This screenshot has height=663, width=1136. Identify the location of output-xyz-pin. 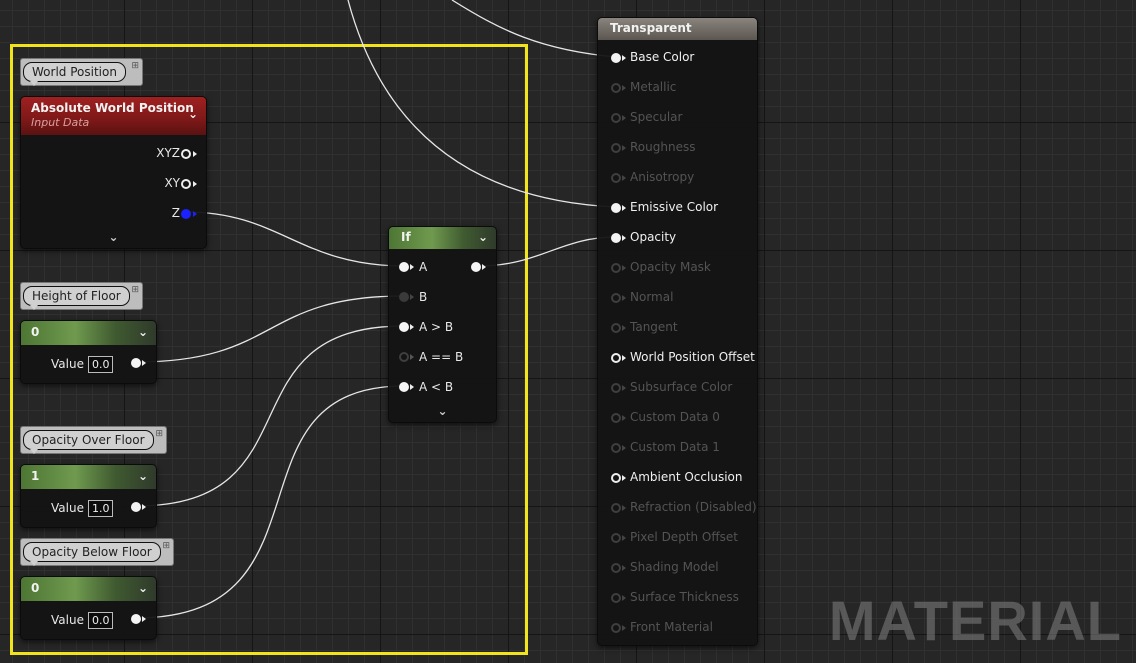
(186, 154).